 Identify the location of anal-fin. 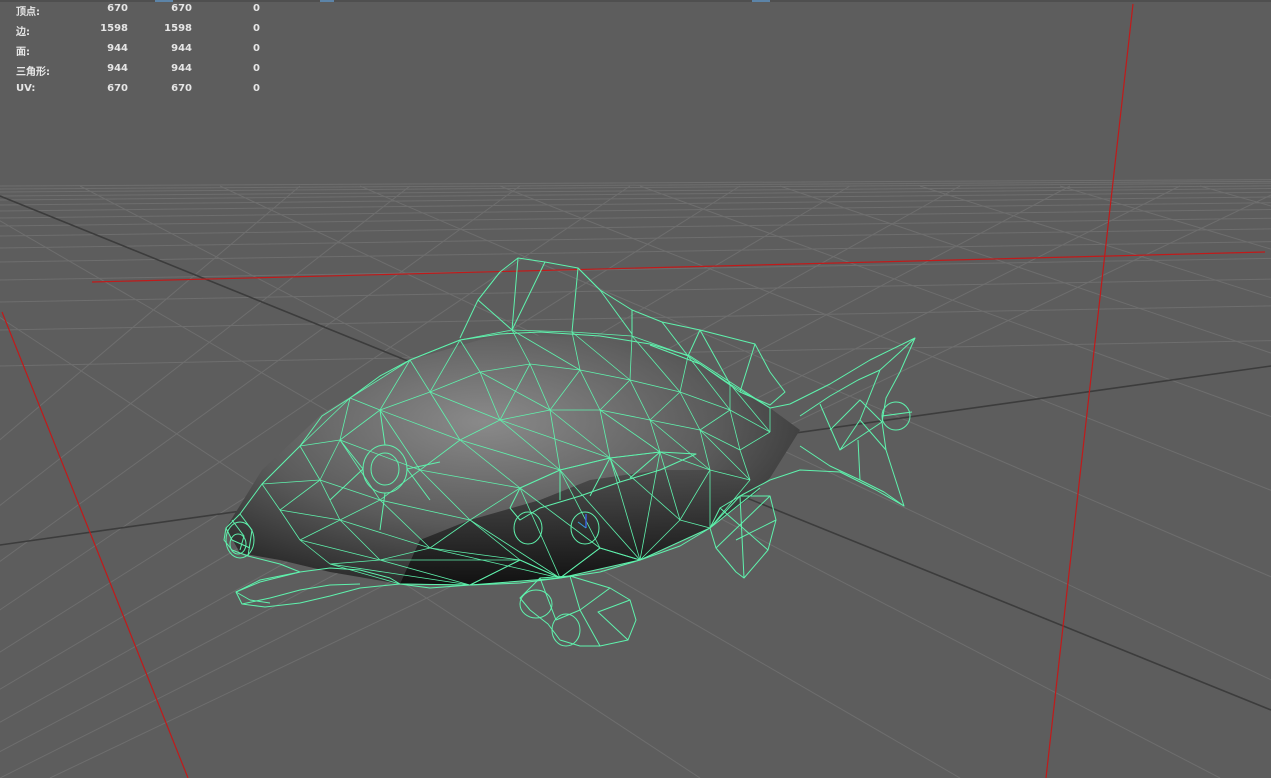
(743, 537).